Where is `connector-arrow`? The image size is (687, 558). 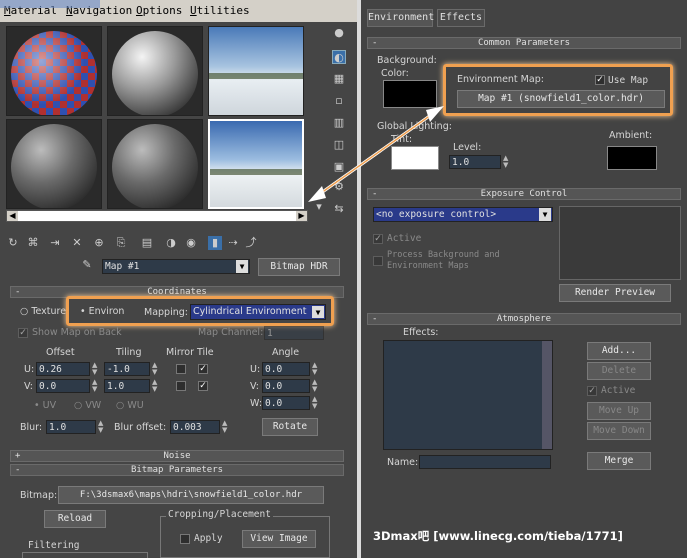 connector-arrow is located at coordinates (376, 154).